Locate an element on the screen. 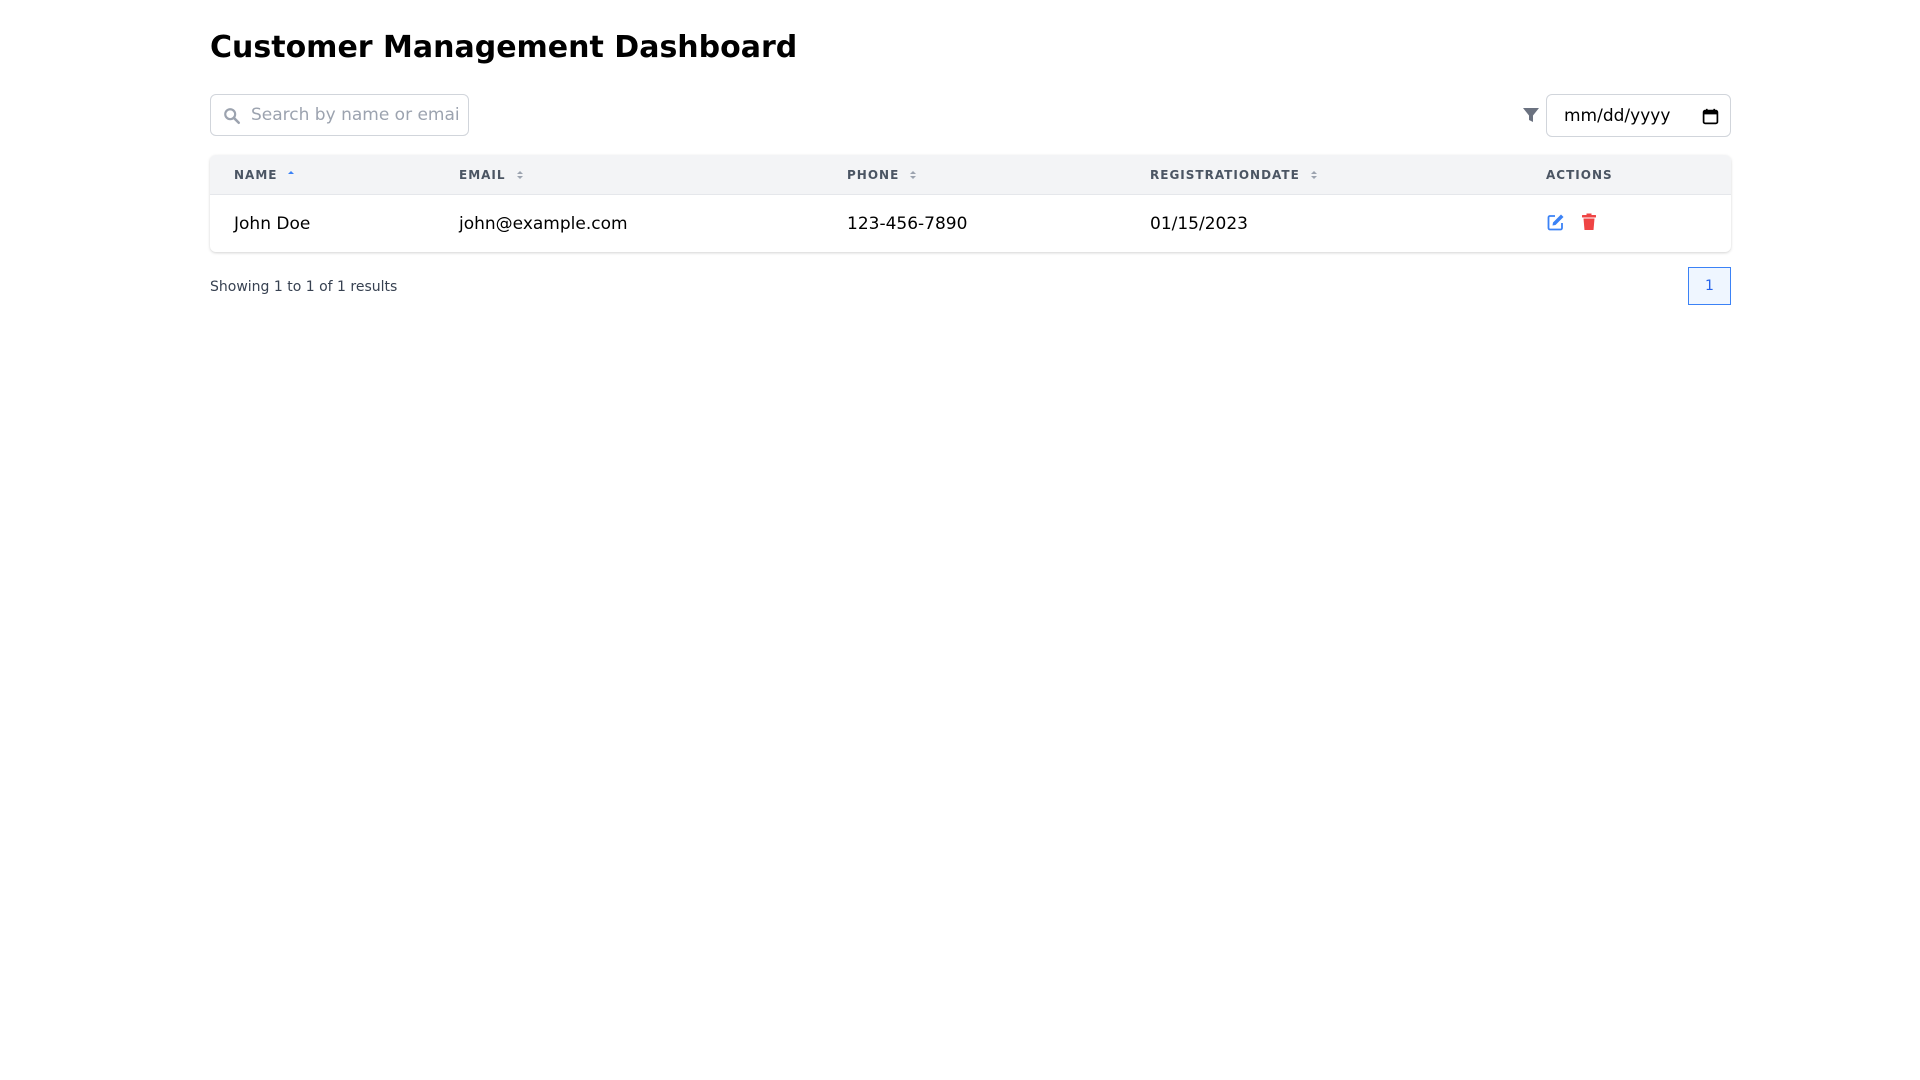 Image resolution: width=1920 pixels, height=1080 pixels. delete-icon is located at coordinates (1589, 222).